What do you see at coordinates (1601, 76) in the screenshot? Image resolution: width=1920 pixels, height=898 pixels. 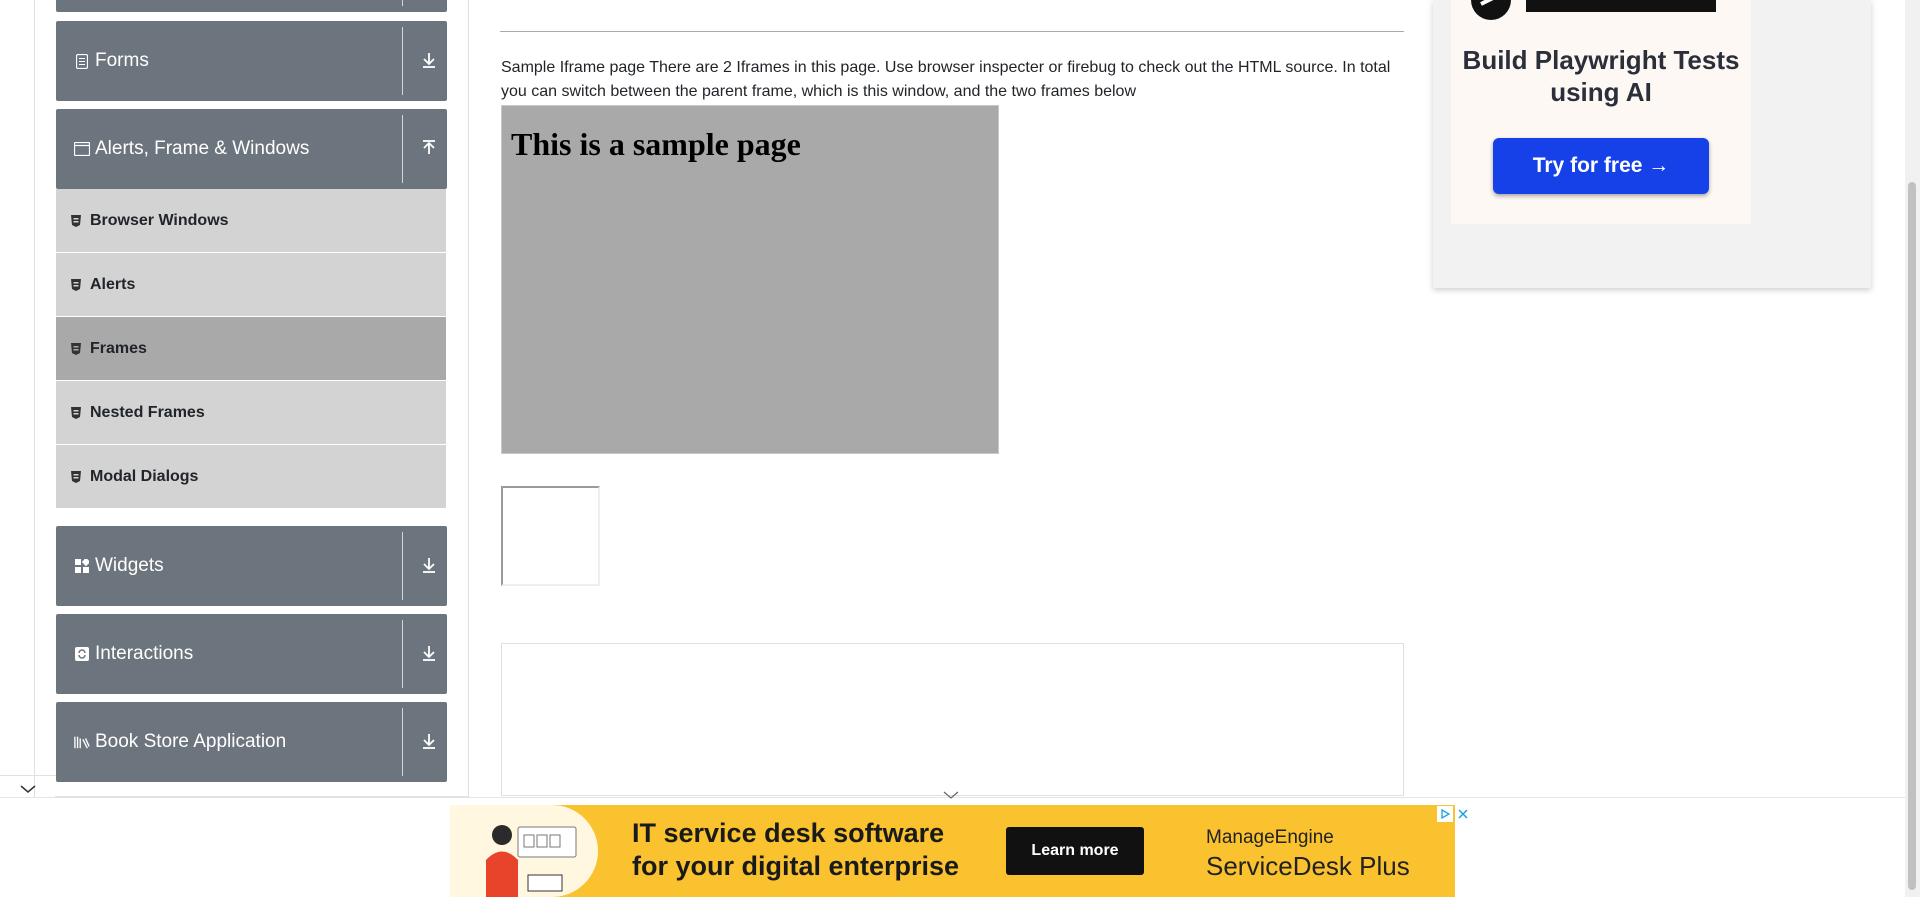 I see `ad-headline: Build Playwright Tests using AI` at bounding box center [1601, 76].